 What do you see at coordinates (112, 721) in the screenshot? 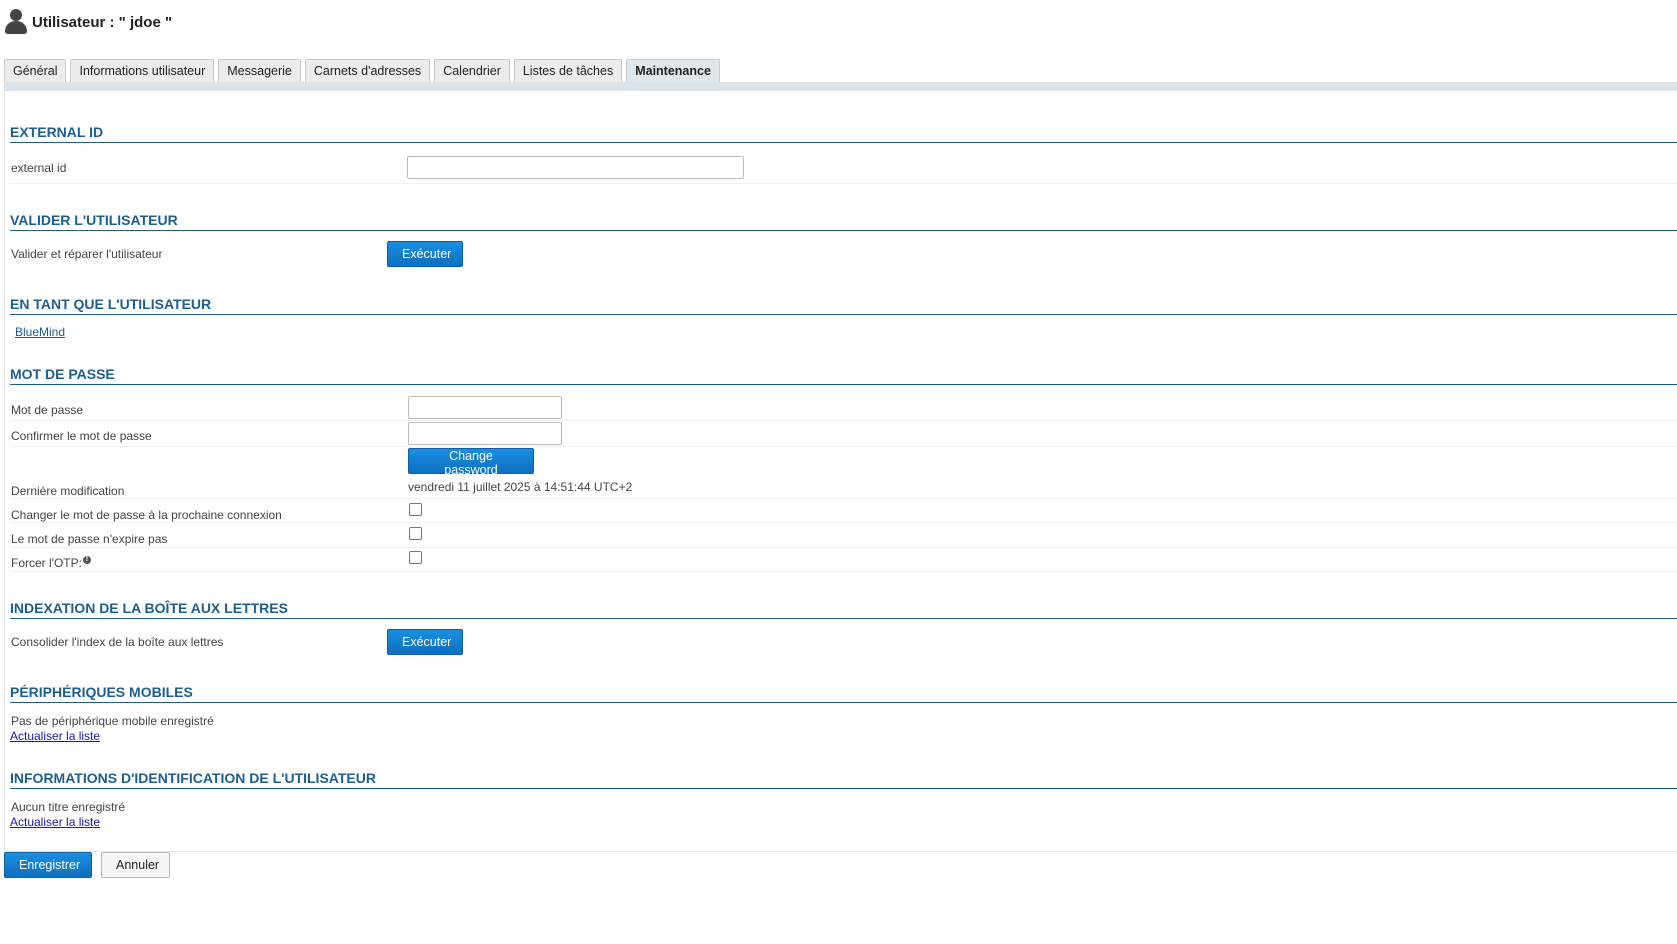
I see `mobile-empty-text: Pas de périphérique mobile enregistré` at bounding box center [112, 721].